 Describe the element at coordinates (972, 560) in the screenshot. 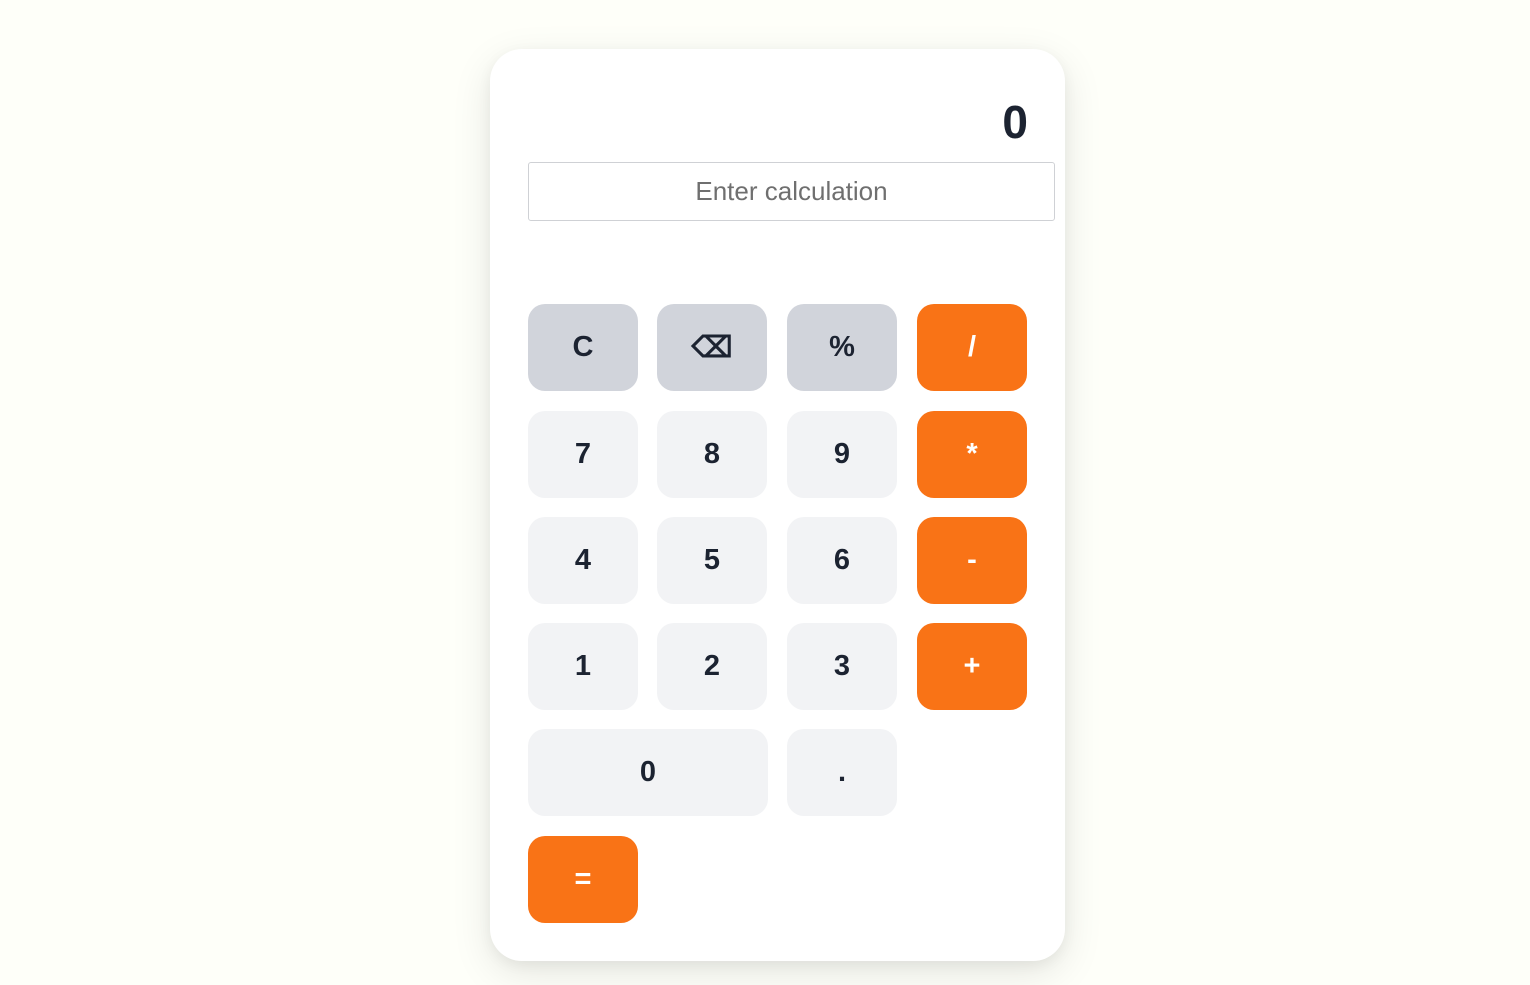

I see `subtract-button: -` at that location.